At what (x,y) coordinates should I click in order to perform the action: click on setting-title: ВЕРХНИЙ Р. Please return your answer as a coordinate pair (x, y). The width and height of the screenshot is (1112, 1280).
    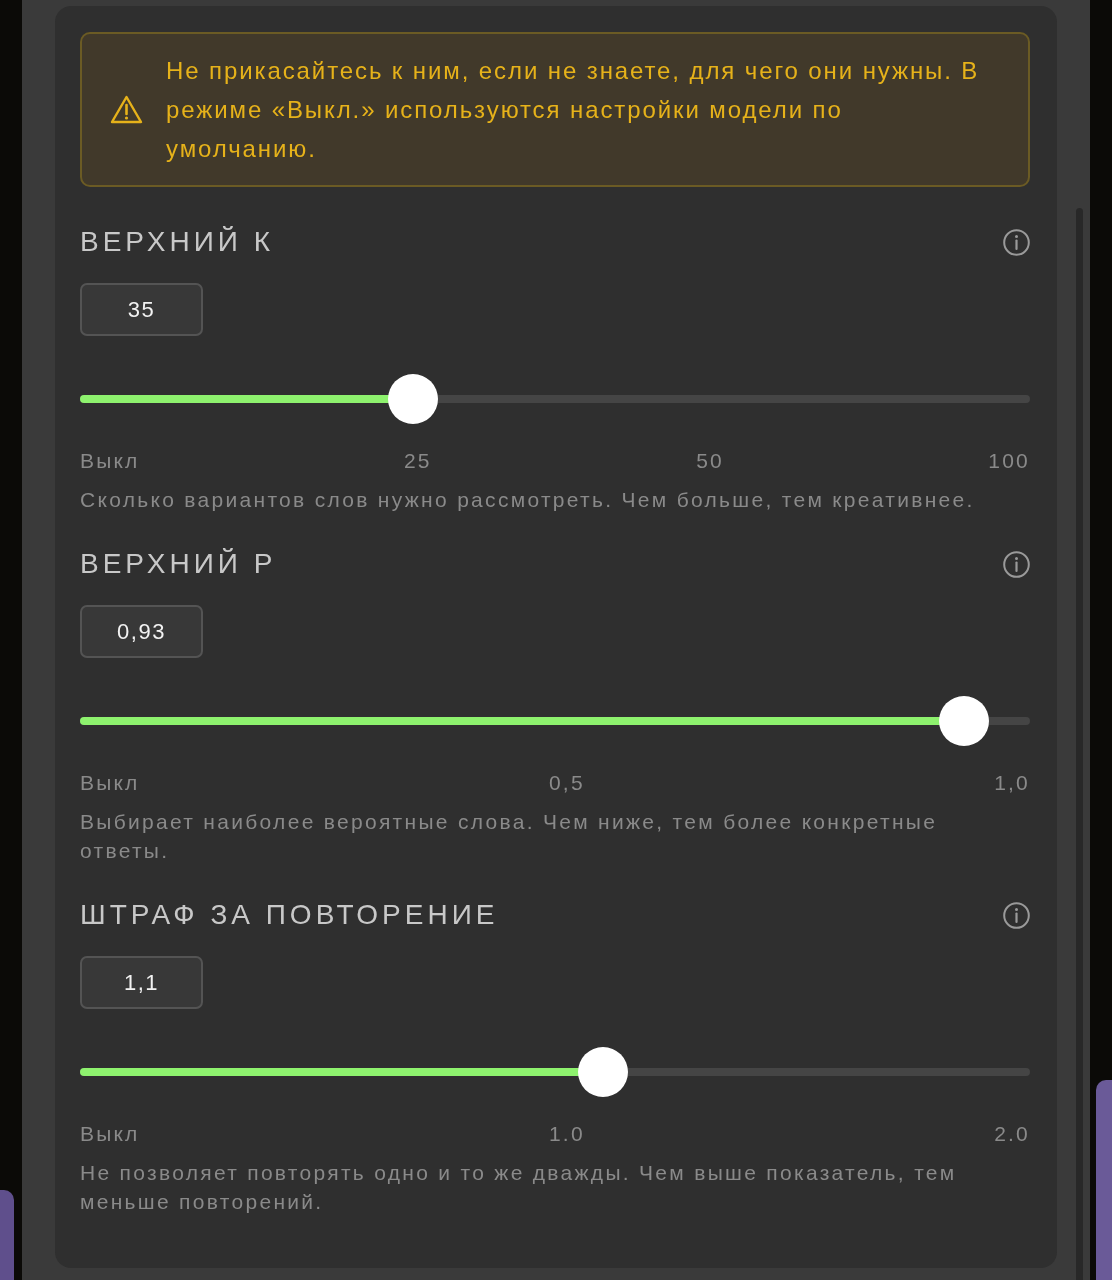
    Looking at the image, I should click on (178, 564).